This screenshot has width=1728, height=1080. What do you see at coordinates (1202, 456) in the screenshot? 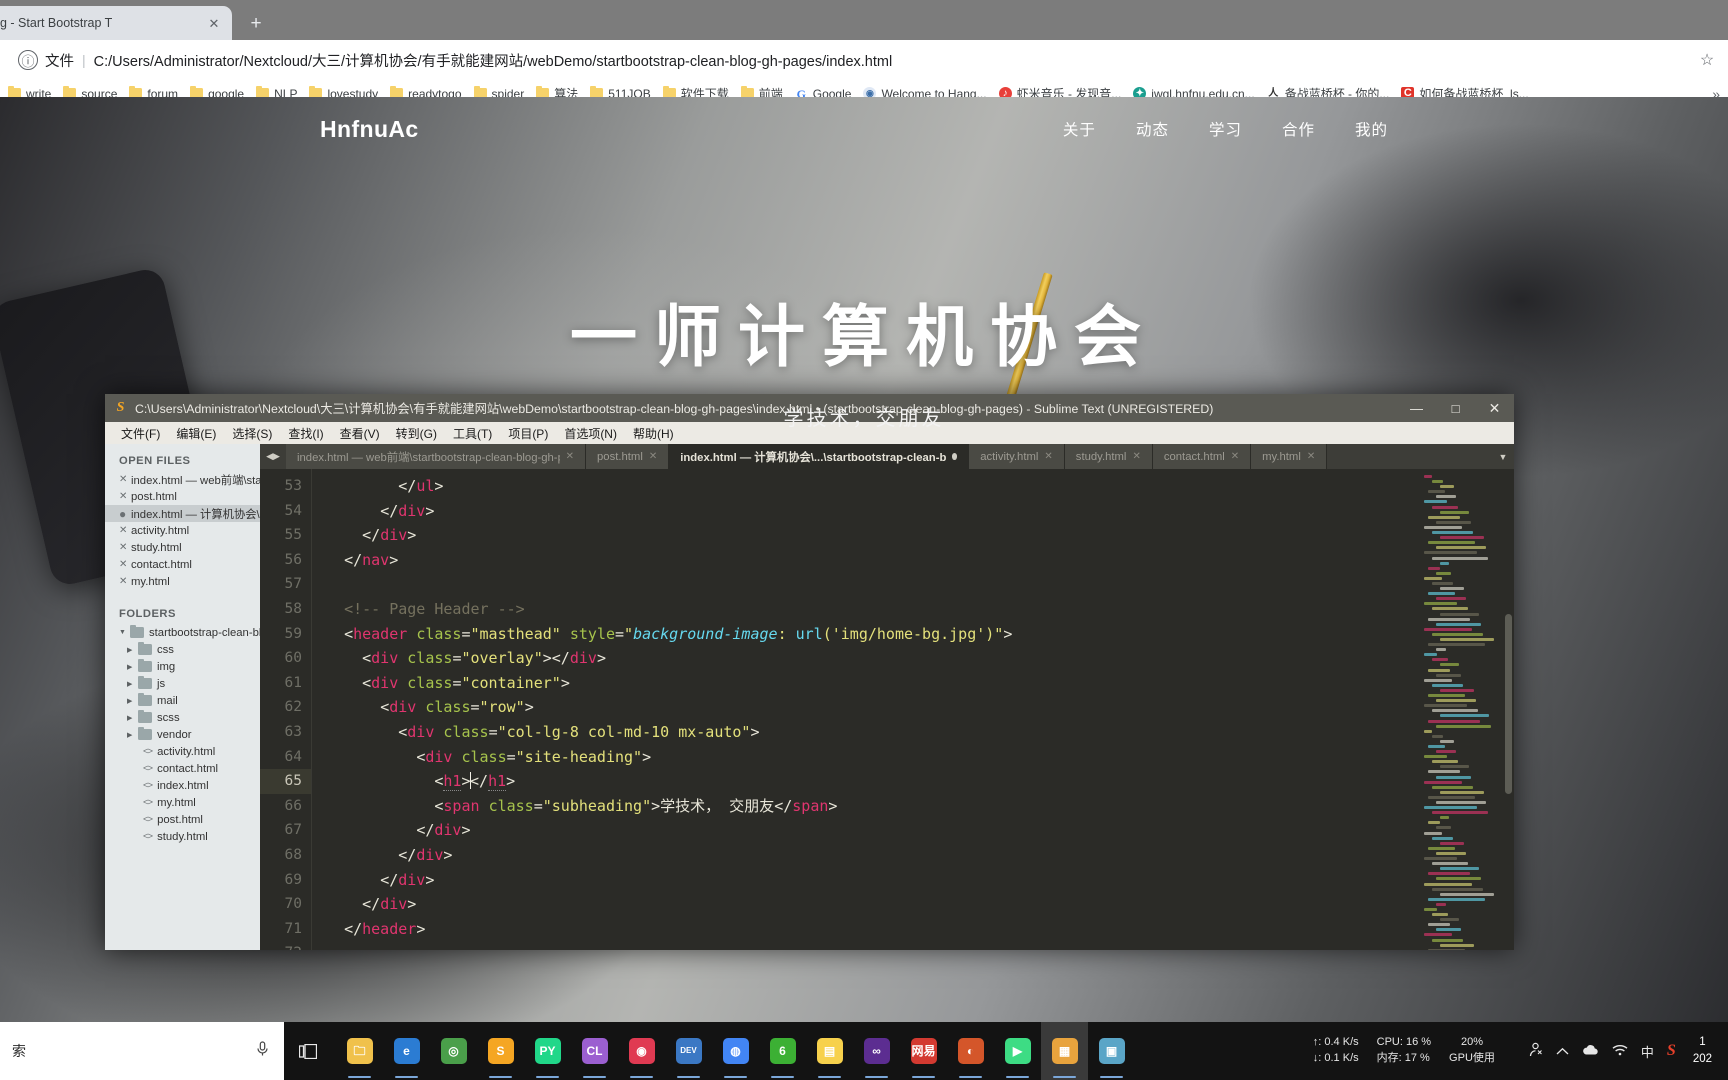
I see `editor-tab: contact.html ✕` at bounding box center [1202, 456].